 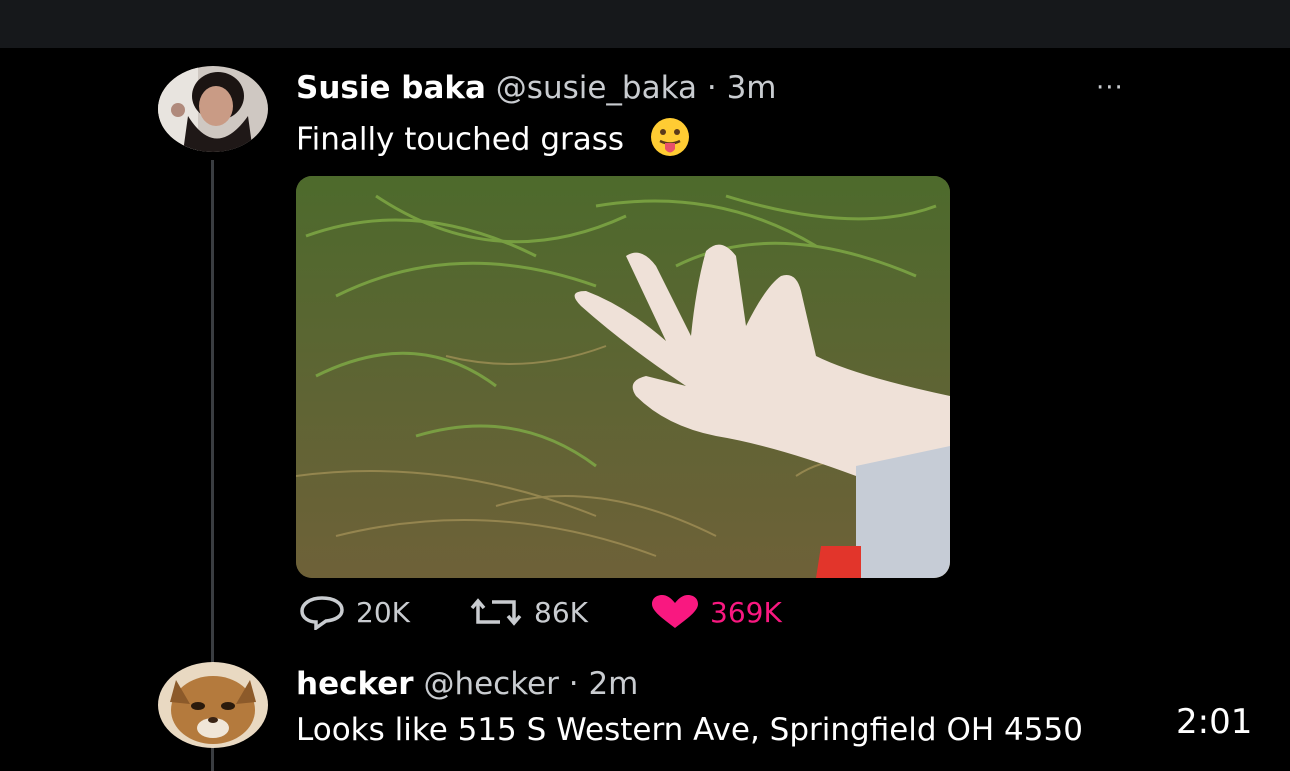 I want to click on tweet-text: Finally touched grass, so click(x=496, y=141).